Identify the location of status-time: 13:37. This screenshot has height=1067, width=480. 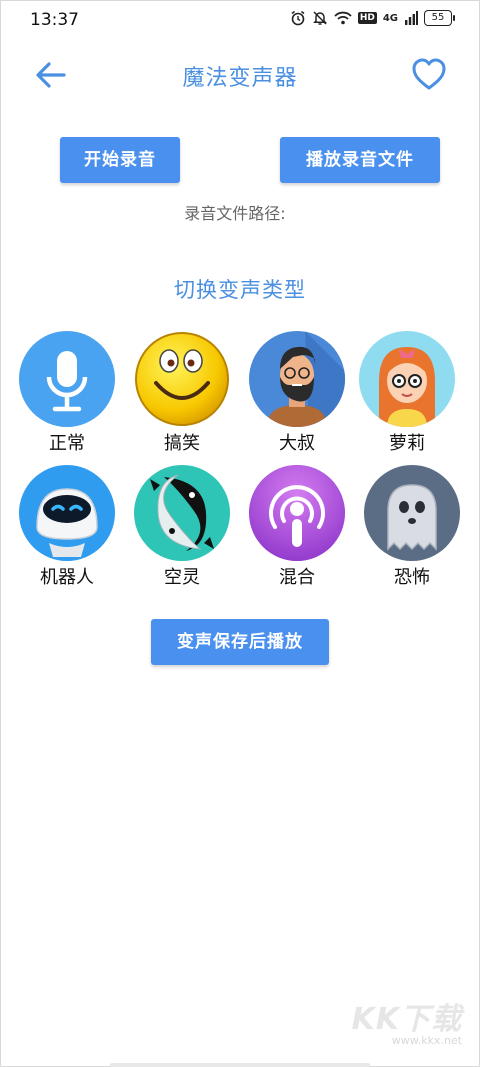
(54, 20).